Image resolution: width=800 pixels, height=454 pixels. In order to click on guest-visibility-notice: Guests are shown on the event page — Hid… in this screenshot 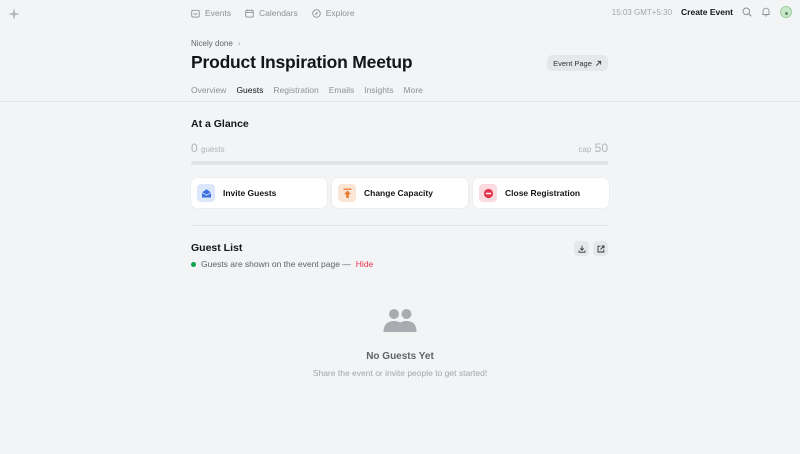, I will do `click(282, 264)`.